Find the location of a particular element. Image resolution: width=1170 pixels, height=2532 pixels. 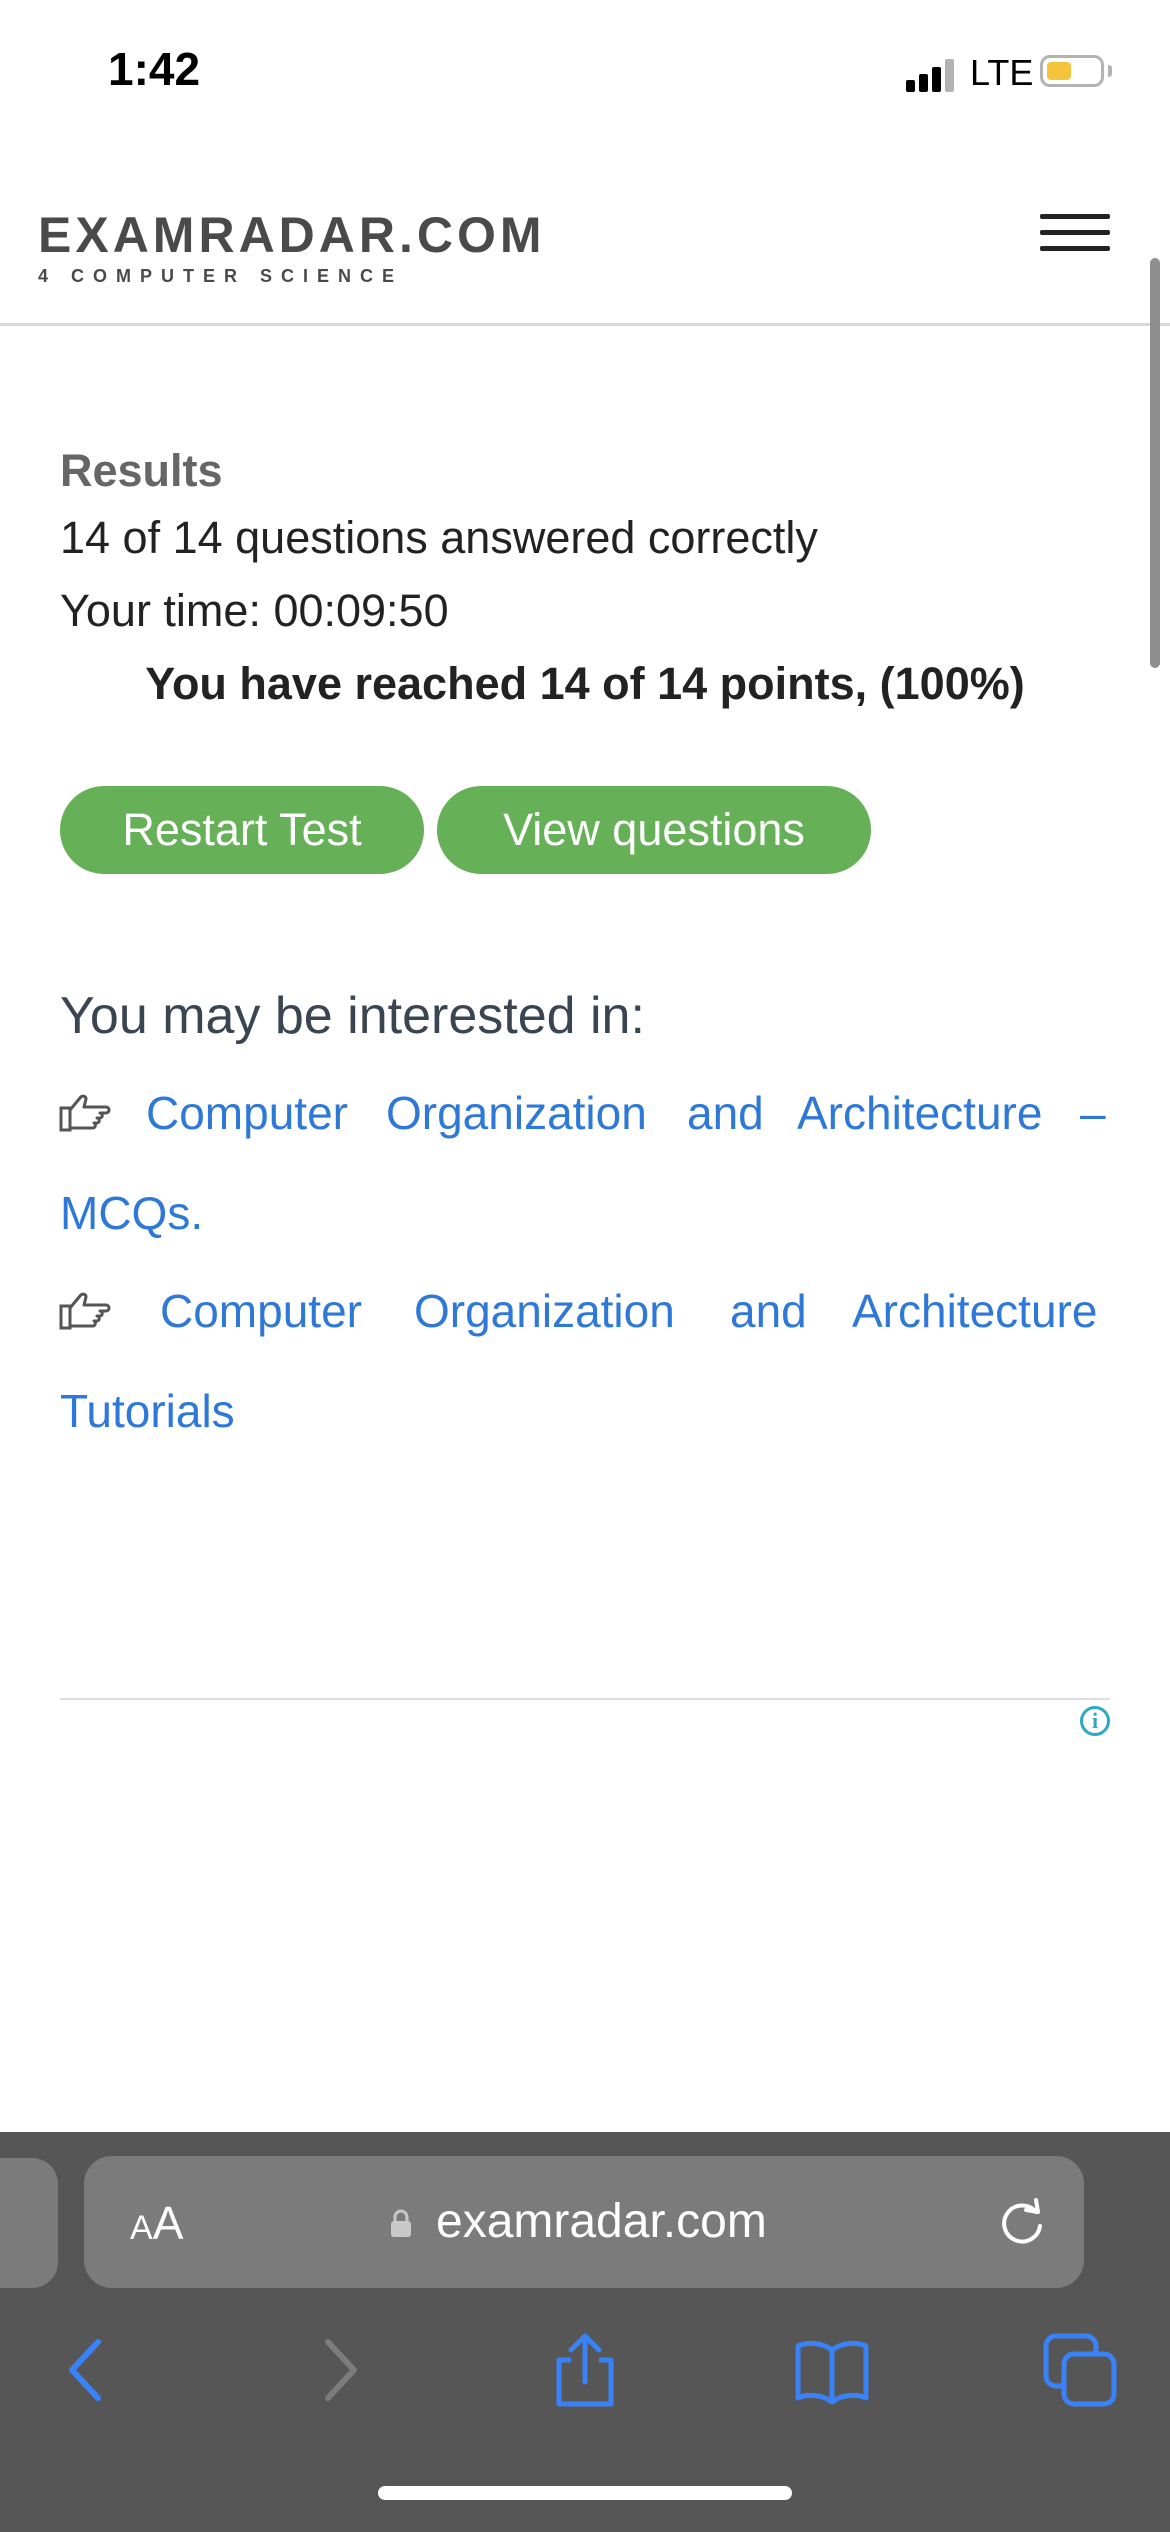

lock-icon is located at coordinates (401, 2223).